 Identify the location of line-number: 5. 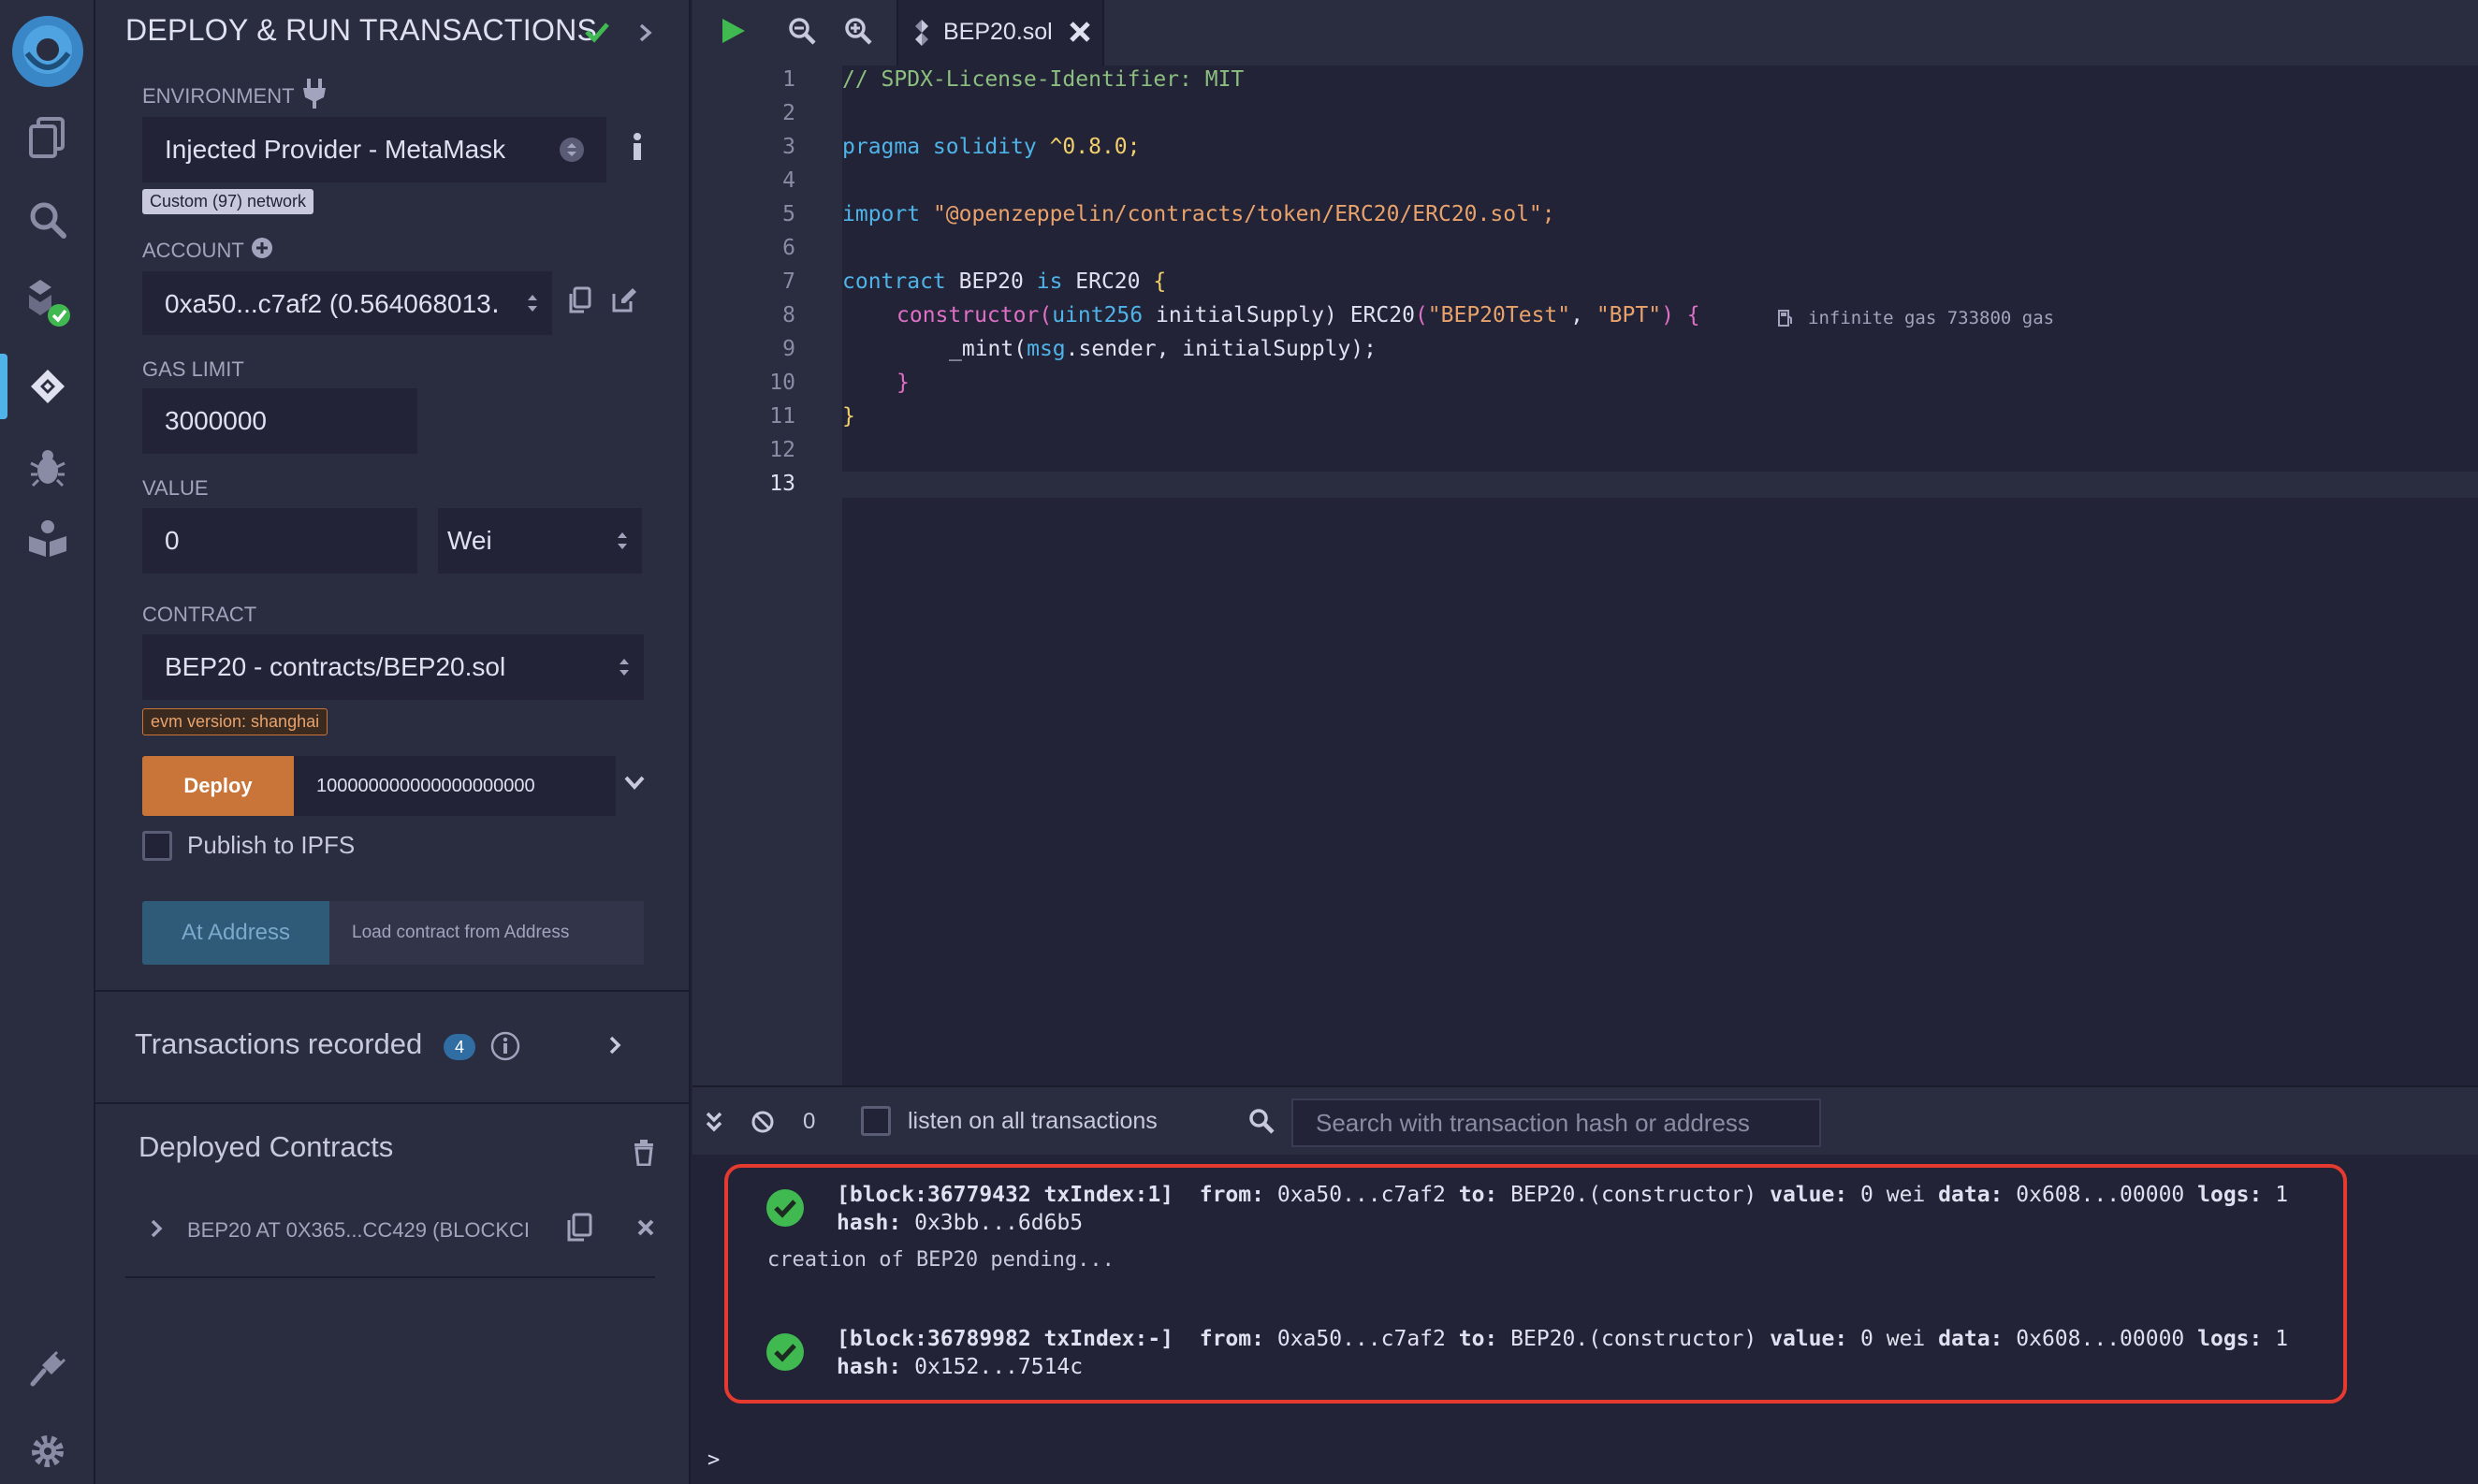
(788, 214).